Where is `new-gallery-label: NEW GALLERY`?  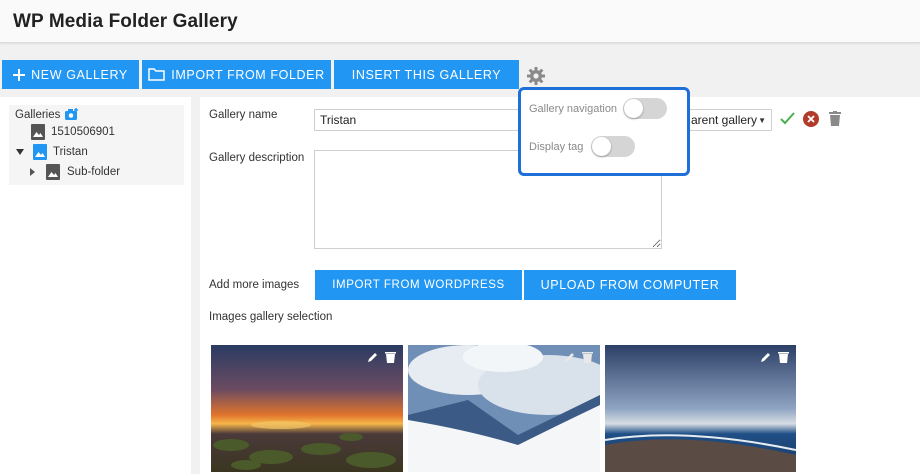
new-gallery-label: NEW GALLERY is located at coordinates (79, 74).